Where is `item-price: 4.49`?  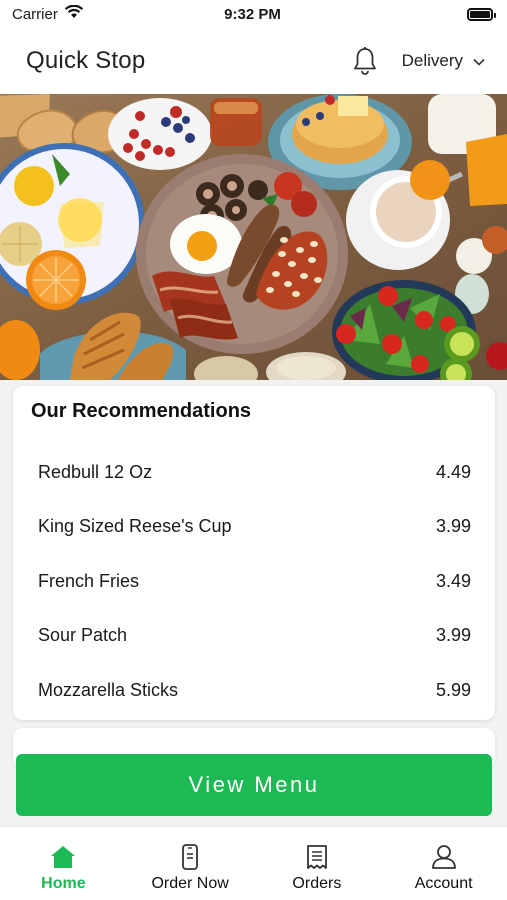 item-price: 4.49 is located at coordinates (453, 471).